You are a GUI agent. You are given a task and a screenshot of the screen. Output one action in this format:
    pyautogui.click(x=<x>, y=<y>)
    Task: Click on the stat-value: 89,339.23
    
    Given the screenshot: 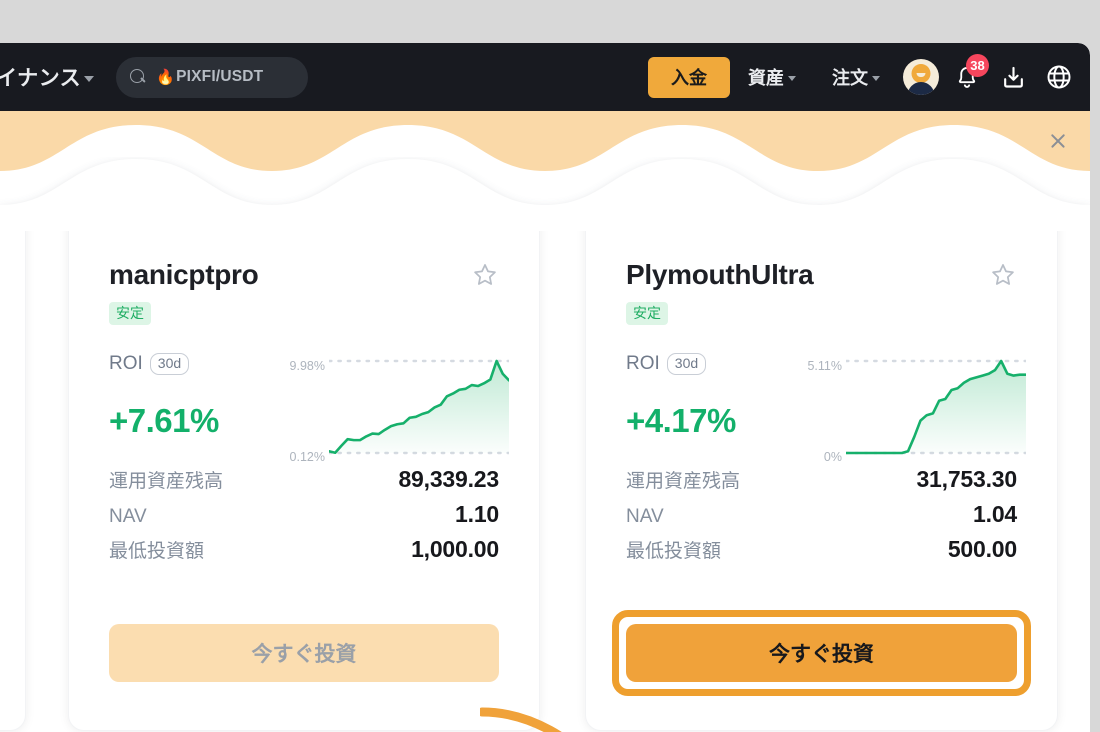 What is the action you would take?
    pyautogui.click(x=448, y=479)
    